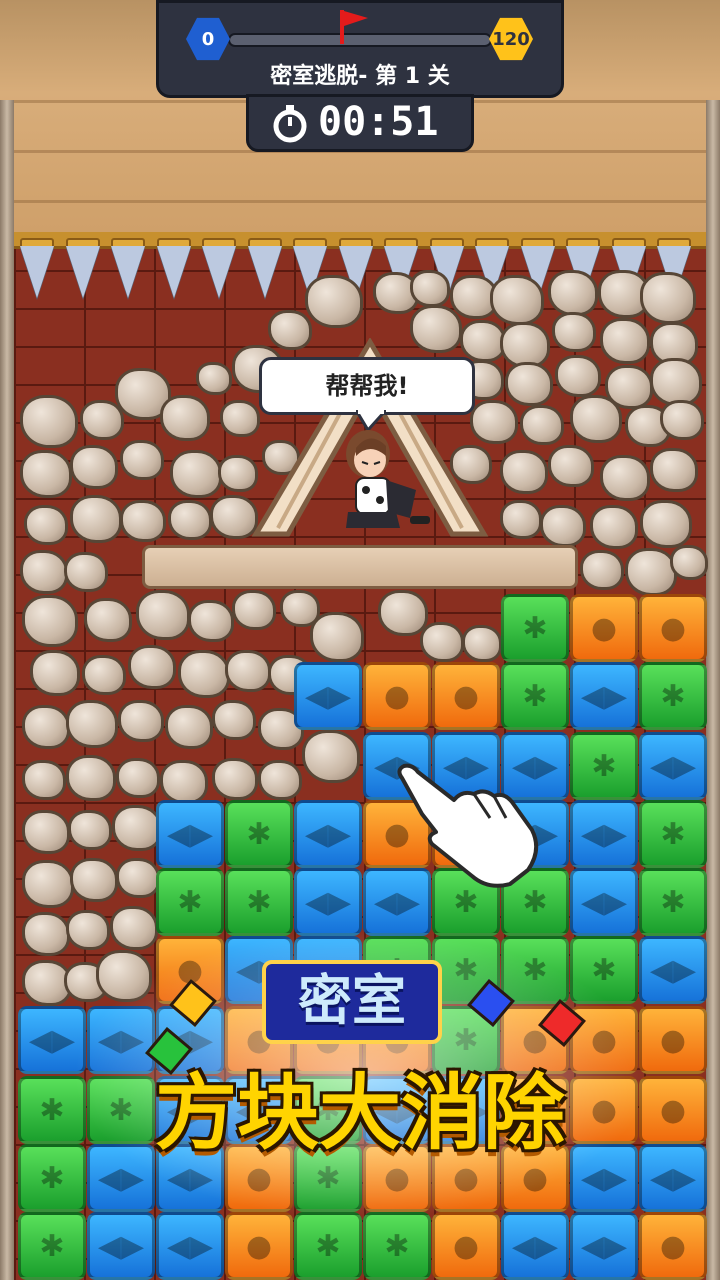 The width and height of the screenshot is (720, 1280). I want to click on speech-bubble: 帮帮我!, so click(367, 386).